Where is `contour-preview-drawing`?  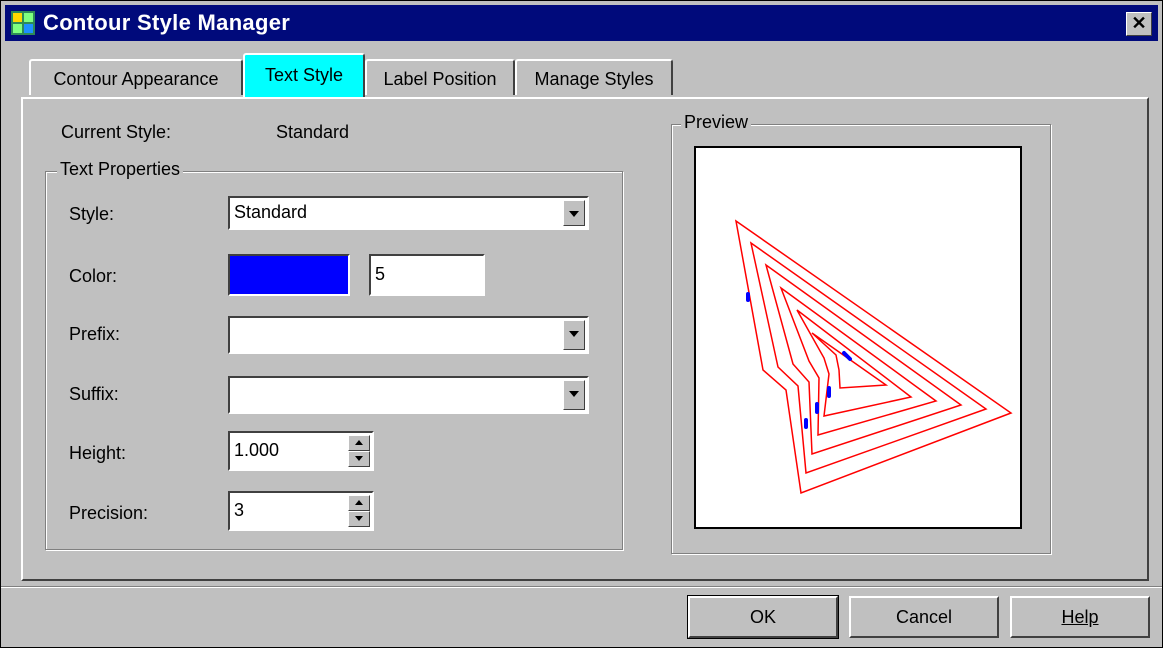 contour-preview-drawing is located at coordinates (873, 357).